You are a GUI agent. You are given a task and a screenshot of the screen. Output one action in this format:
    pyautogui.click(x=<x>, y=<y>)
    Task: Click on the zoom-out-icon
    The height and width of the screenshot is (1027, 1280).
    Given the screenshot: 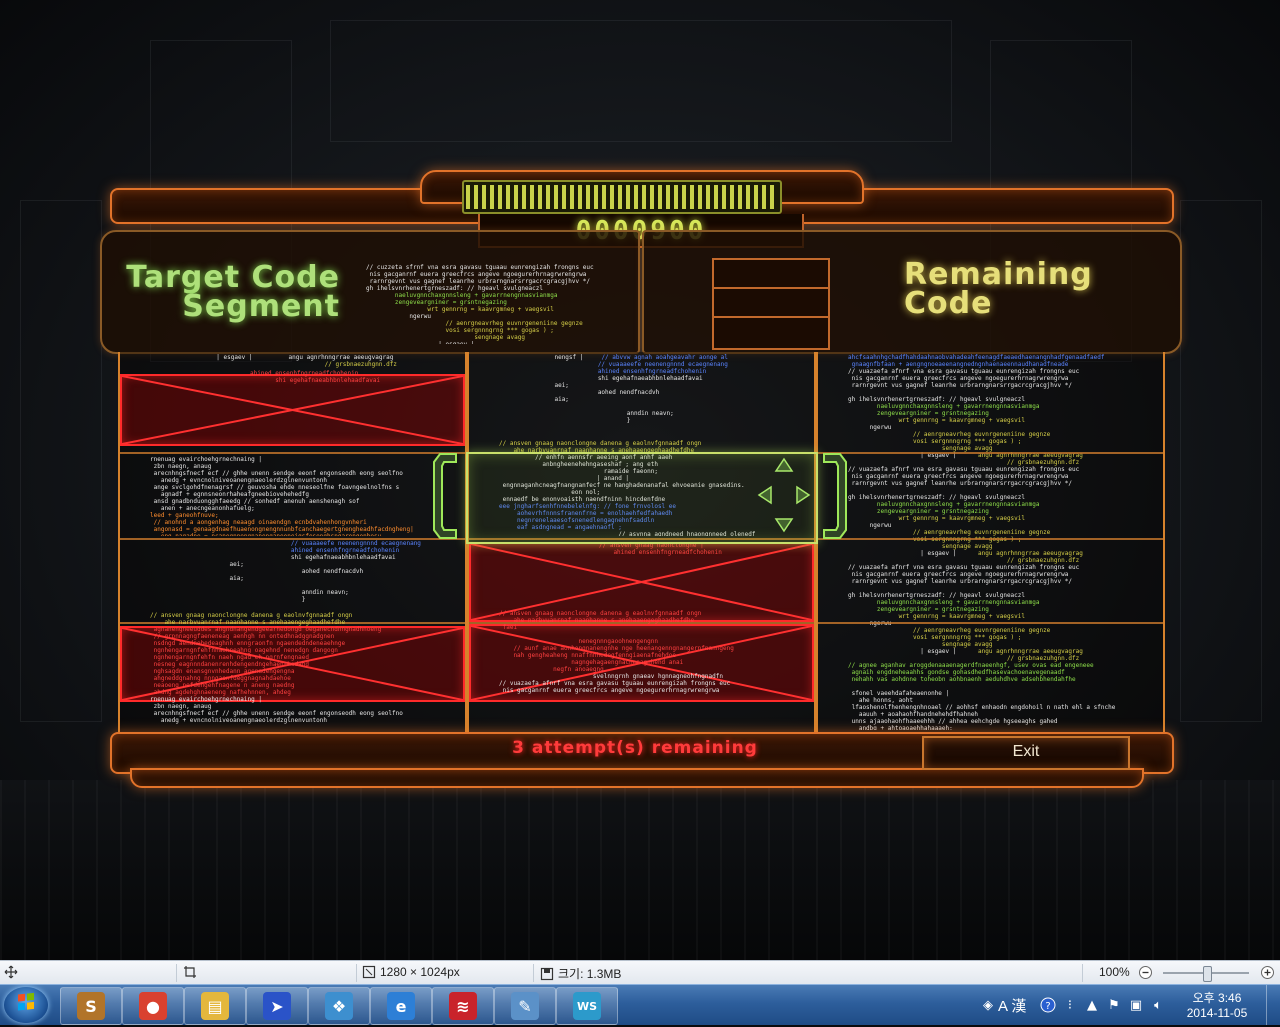 What is the action you would take?
    pyautogui.click(x=1145, y=972)
    